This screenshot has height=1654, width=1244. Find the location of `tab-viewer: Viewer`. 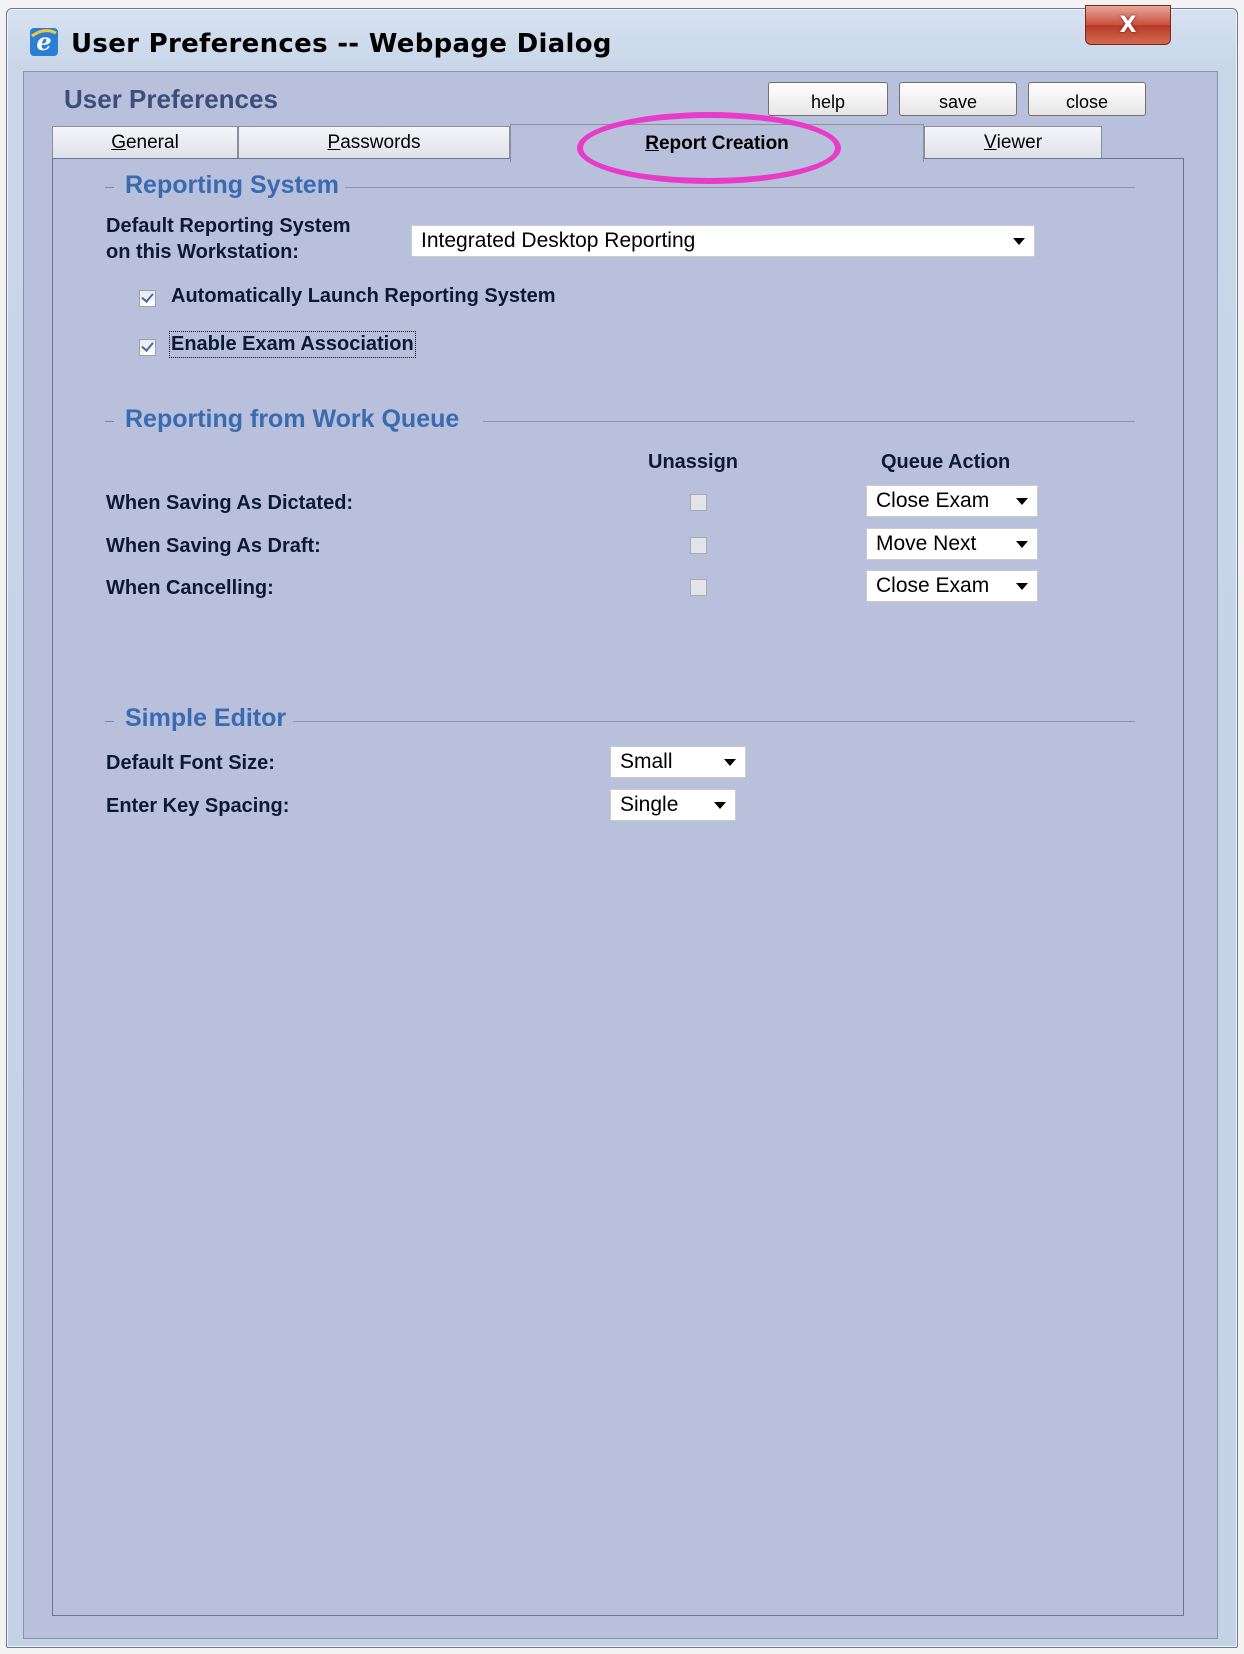

tab-viewer: Viewer is located at coordinates (1013, 142).